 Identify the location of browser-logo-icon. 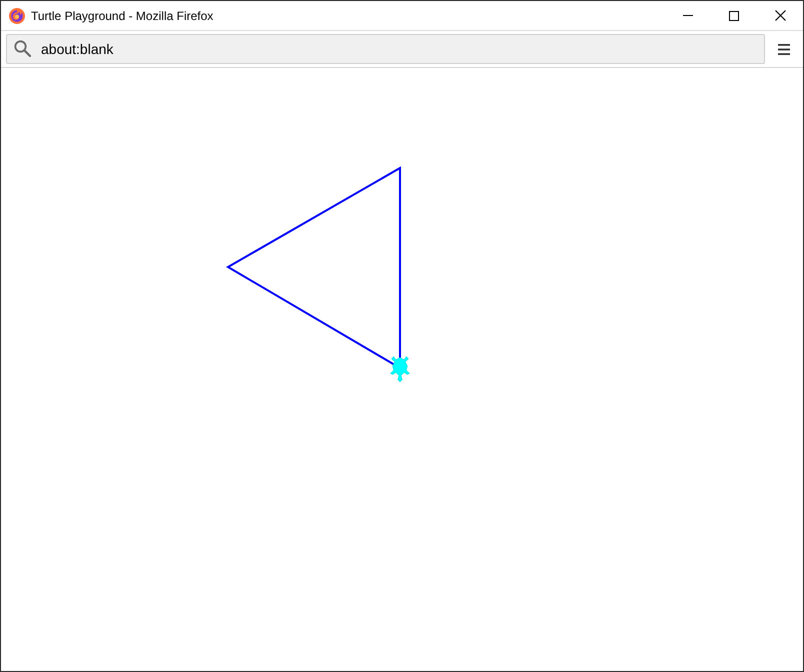
(17, 16).